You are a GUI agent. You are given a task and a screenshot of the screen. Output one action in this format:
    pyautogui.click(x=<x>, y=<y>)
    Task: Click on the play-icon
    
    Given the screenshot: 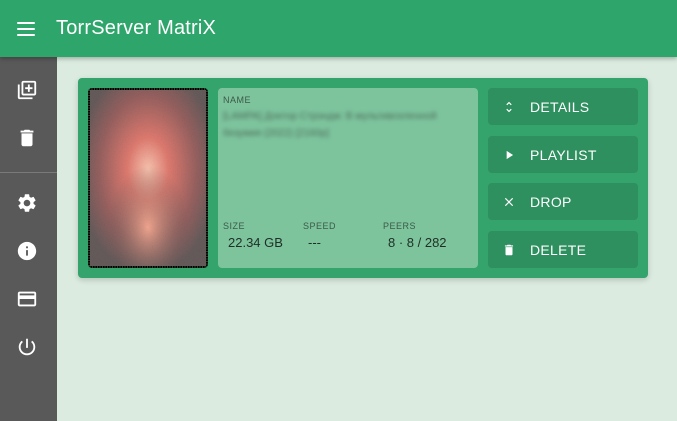 What is the action you would take?
    pyautogui.click(x=509, y=155)
    